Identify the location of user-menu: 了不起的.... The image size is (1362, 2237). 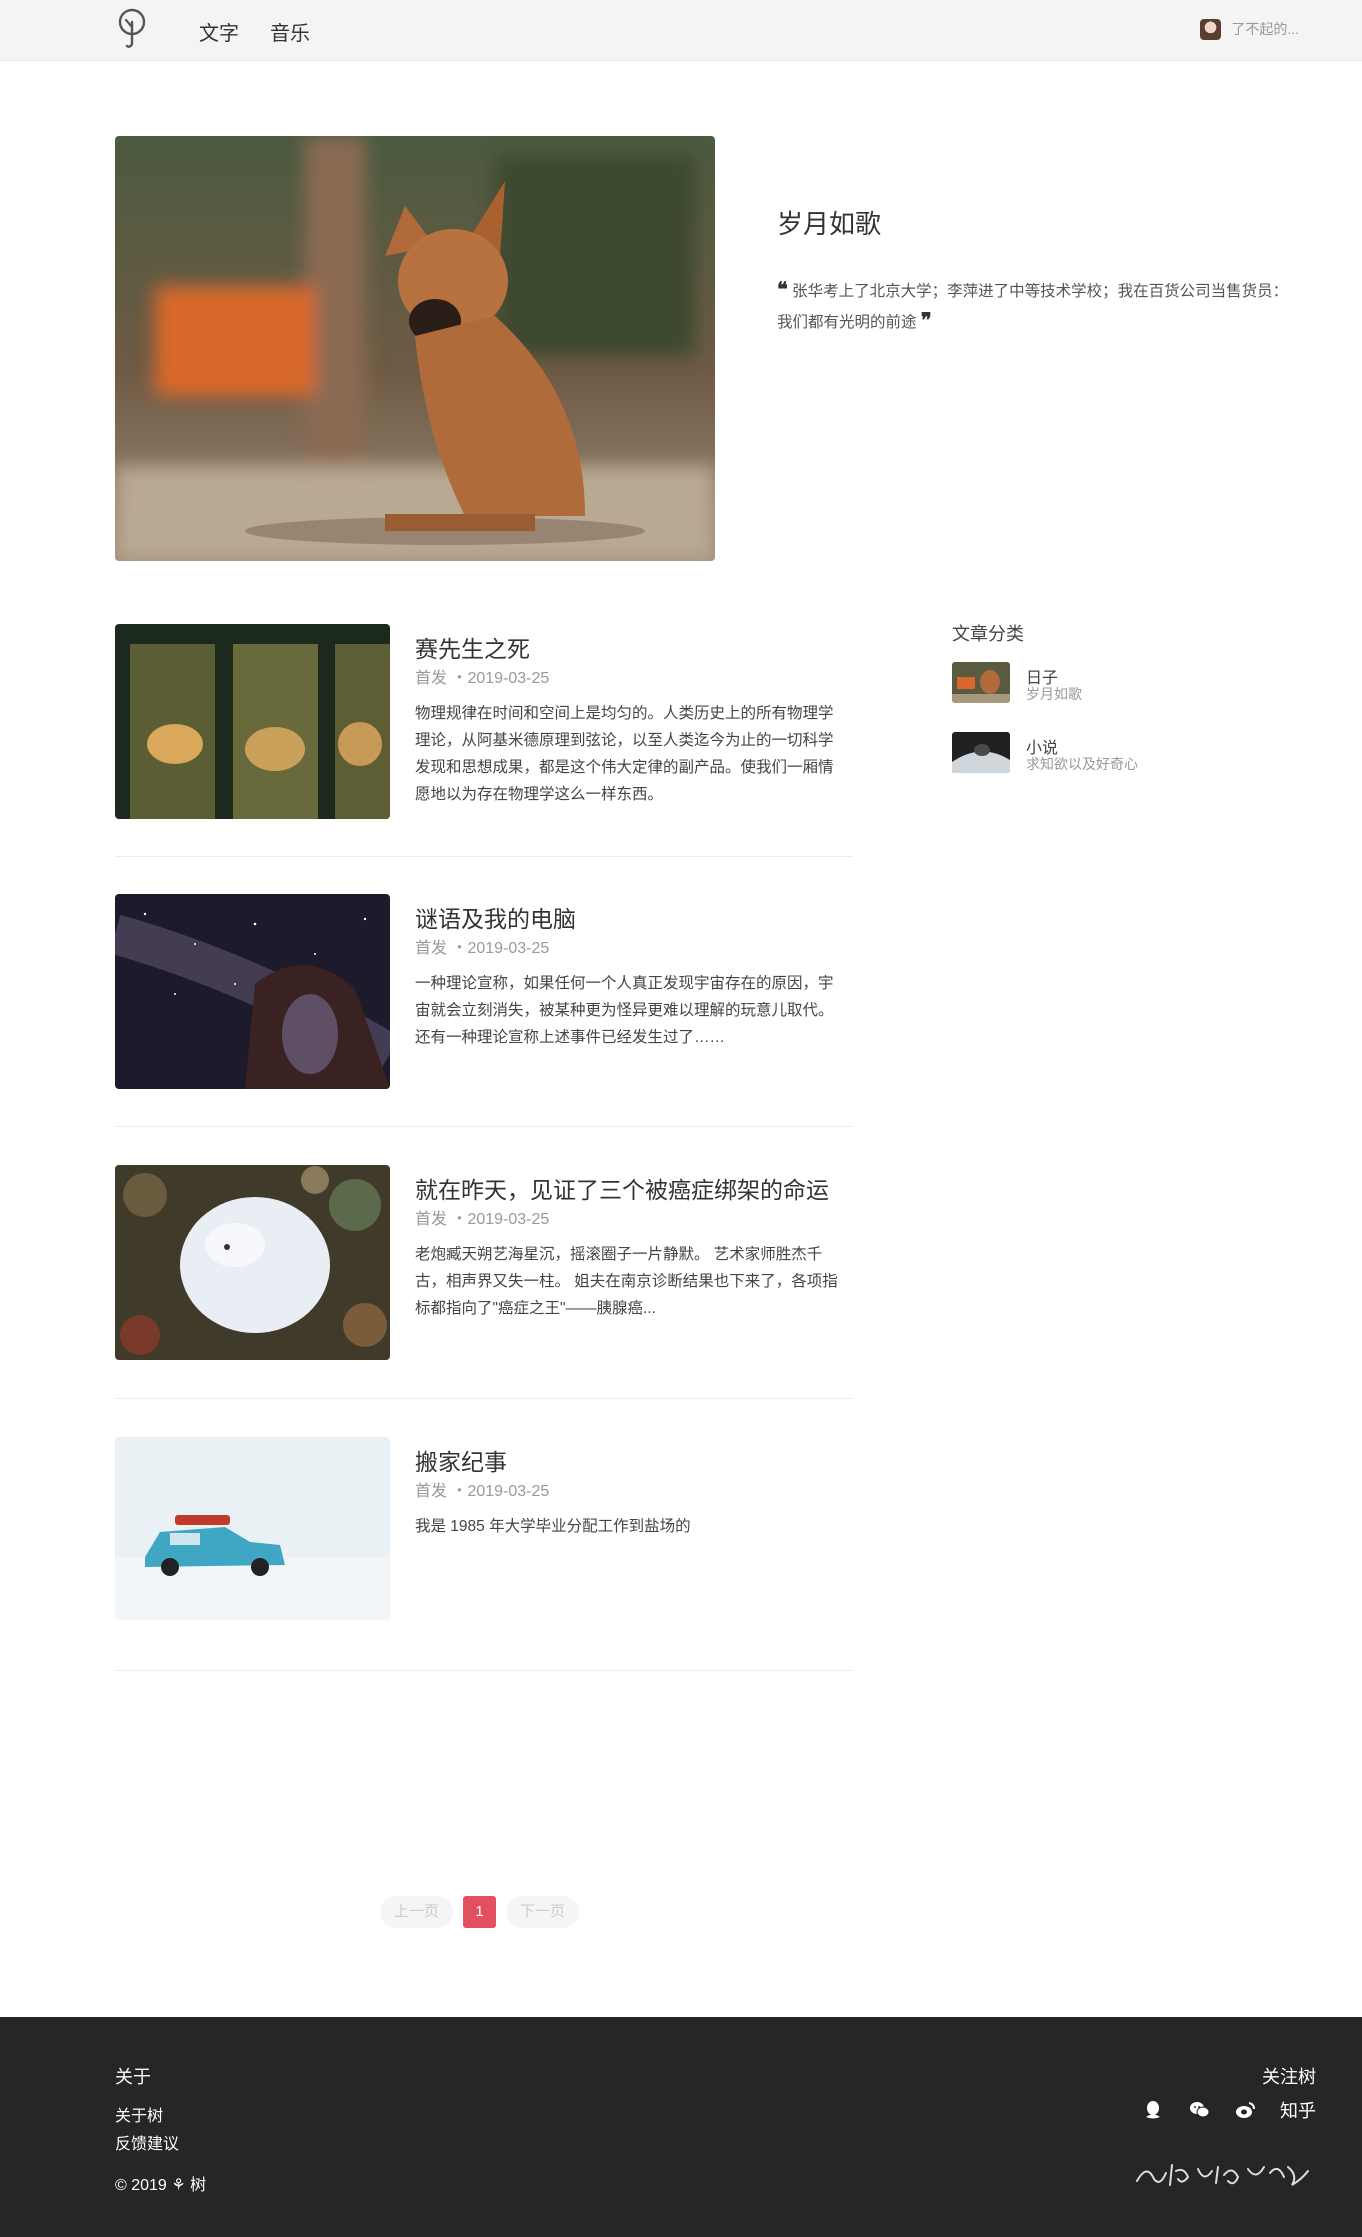
(1249, 29).